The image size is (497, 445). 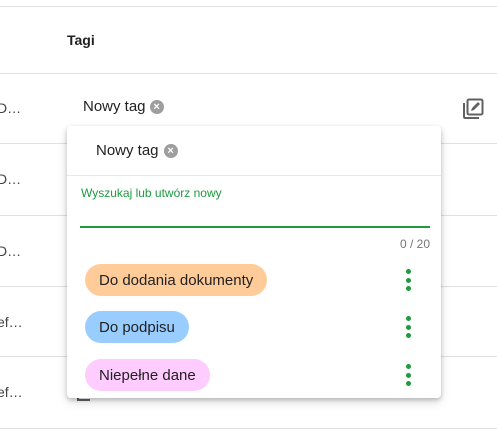 I want to click on search-input-underline, so click(x=255, y=227).